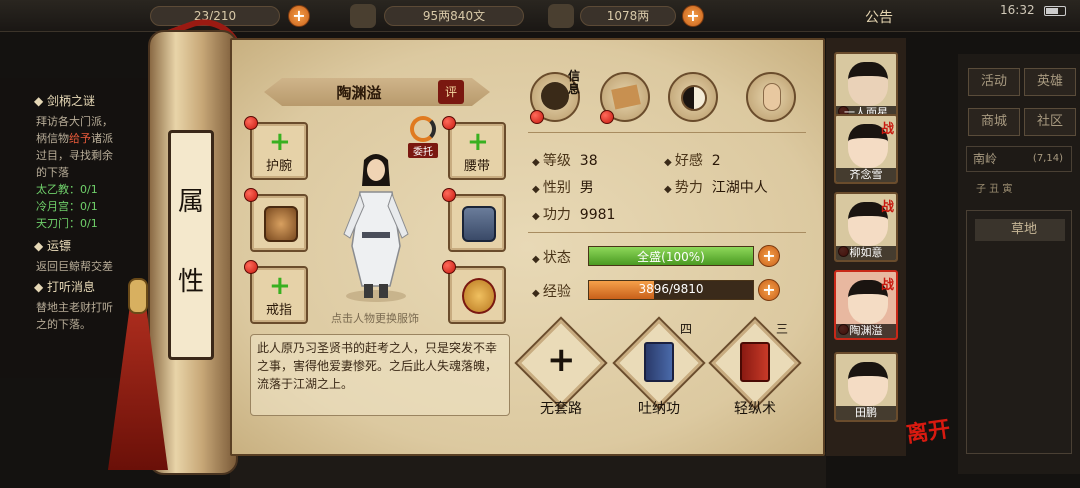  Describe the element at coordinates (693, 16) in the screenshot. I see `add-ingot-button: +` at that location.